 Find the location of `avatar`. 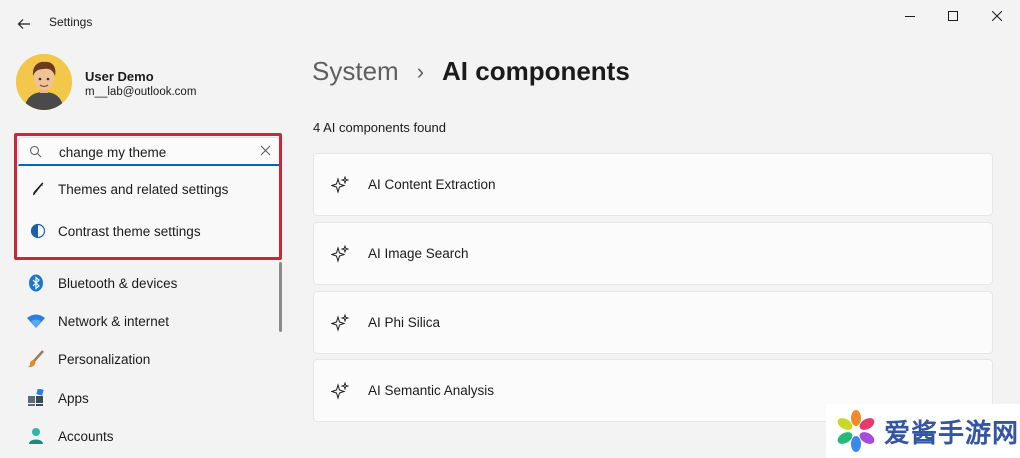

avatar is located at coordinates (44, 82).